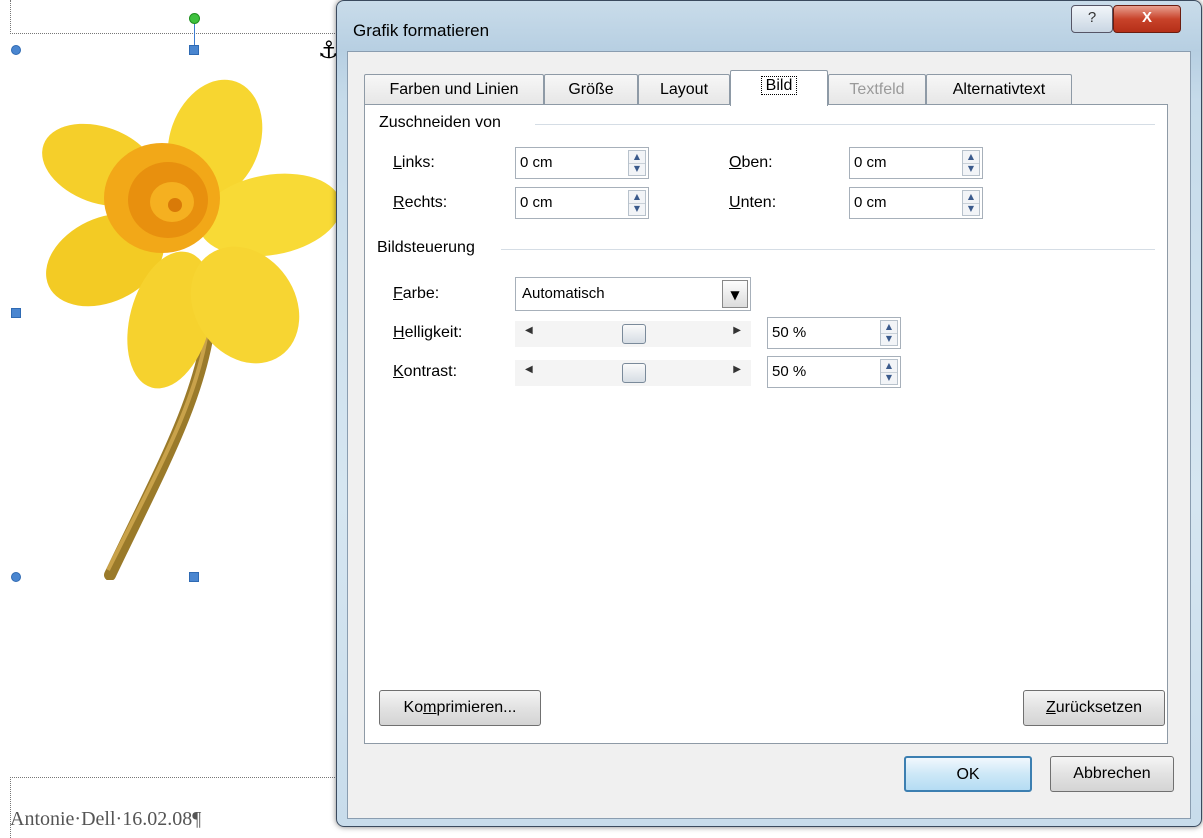  Describe the element at coordinates (845, 124) in the screenshot. I see `crop-group-divider` at that location.